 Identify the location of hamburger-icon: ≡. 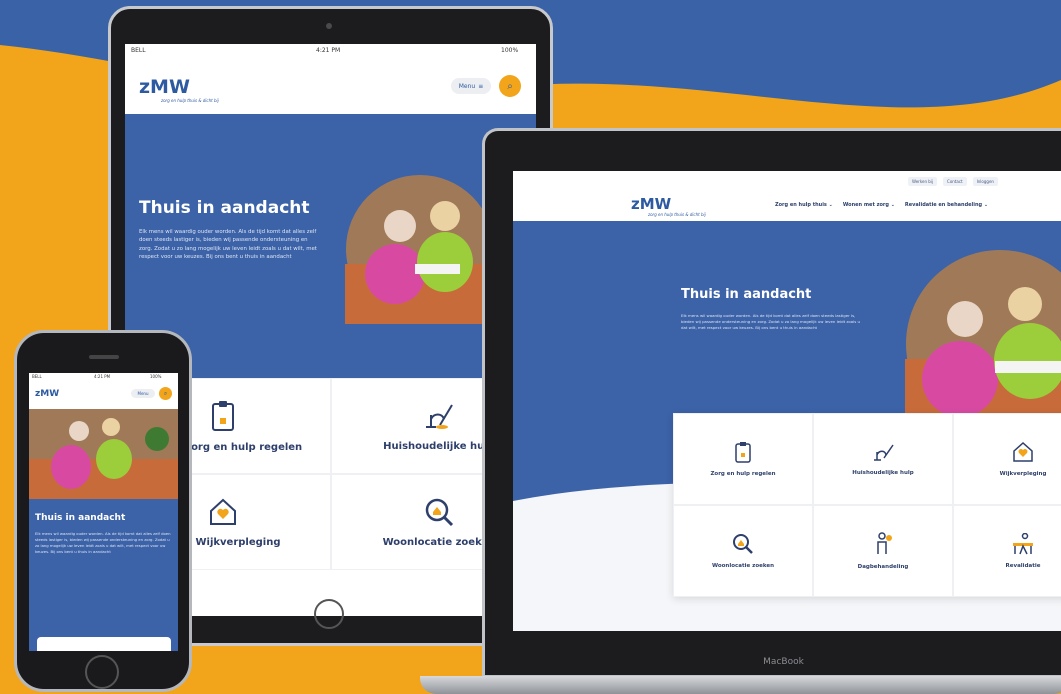
(481, 86).